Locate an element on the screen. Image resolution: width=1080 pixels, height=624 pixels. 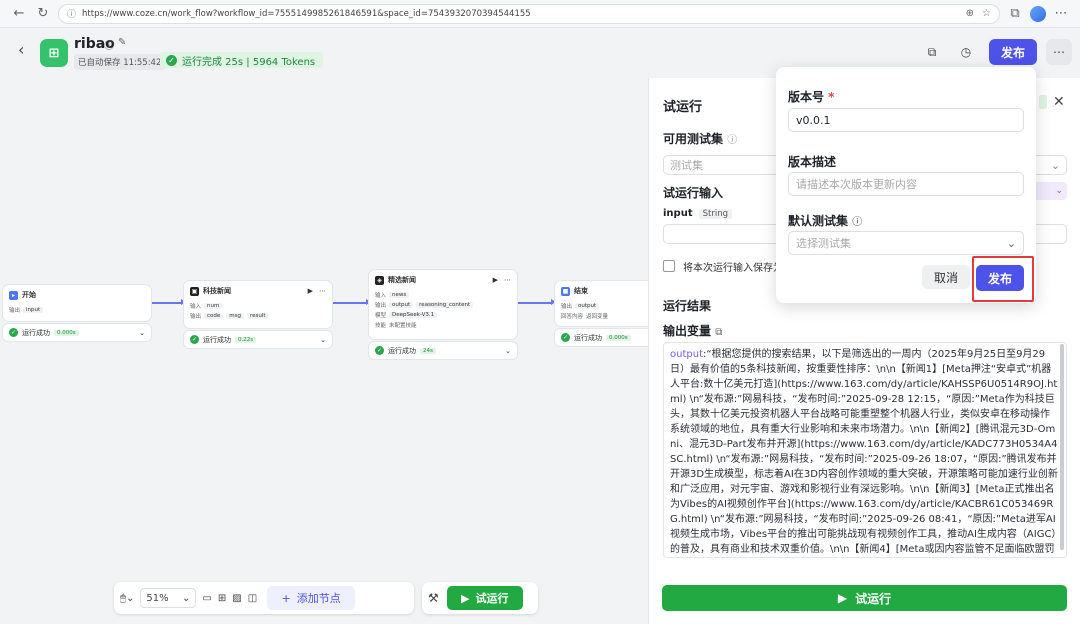
end-status-text: 运行成功 is located at coordinates (588, 337).